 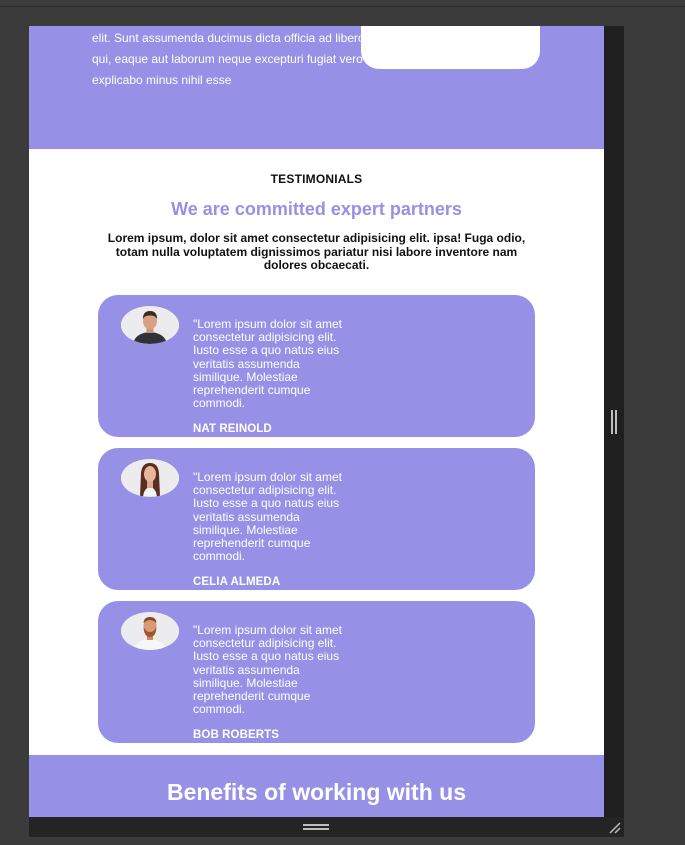 I want to click on bearded-man-portrait-icon, so click(x=150, y=631).